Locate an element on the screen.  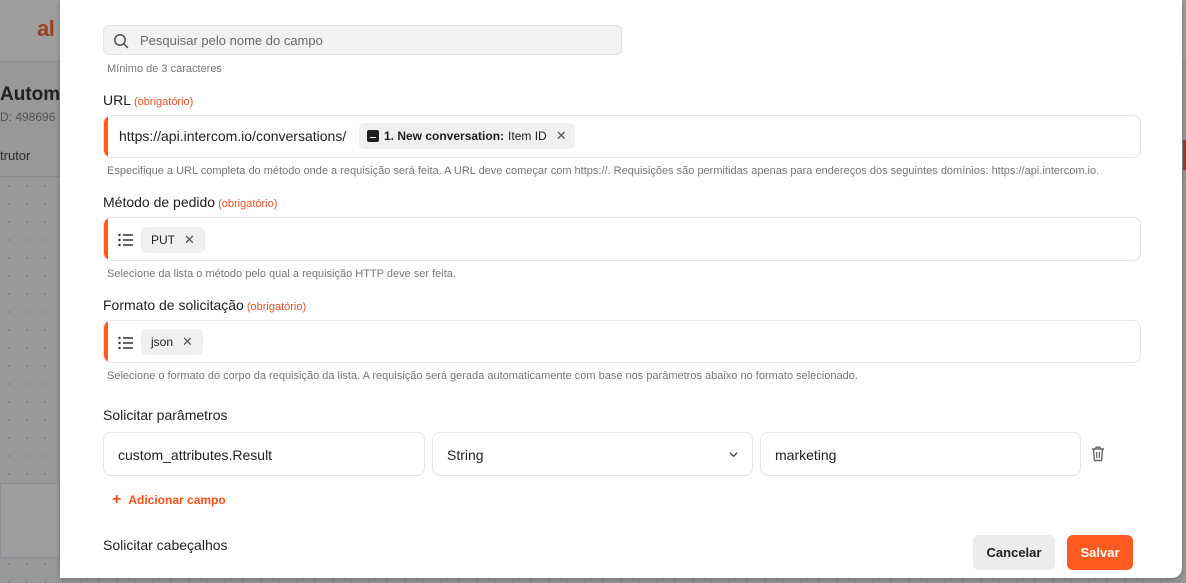
trash-icon is located at coordinates (1098, 453).